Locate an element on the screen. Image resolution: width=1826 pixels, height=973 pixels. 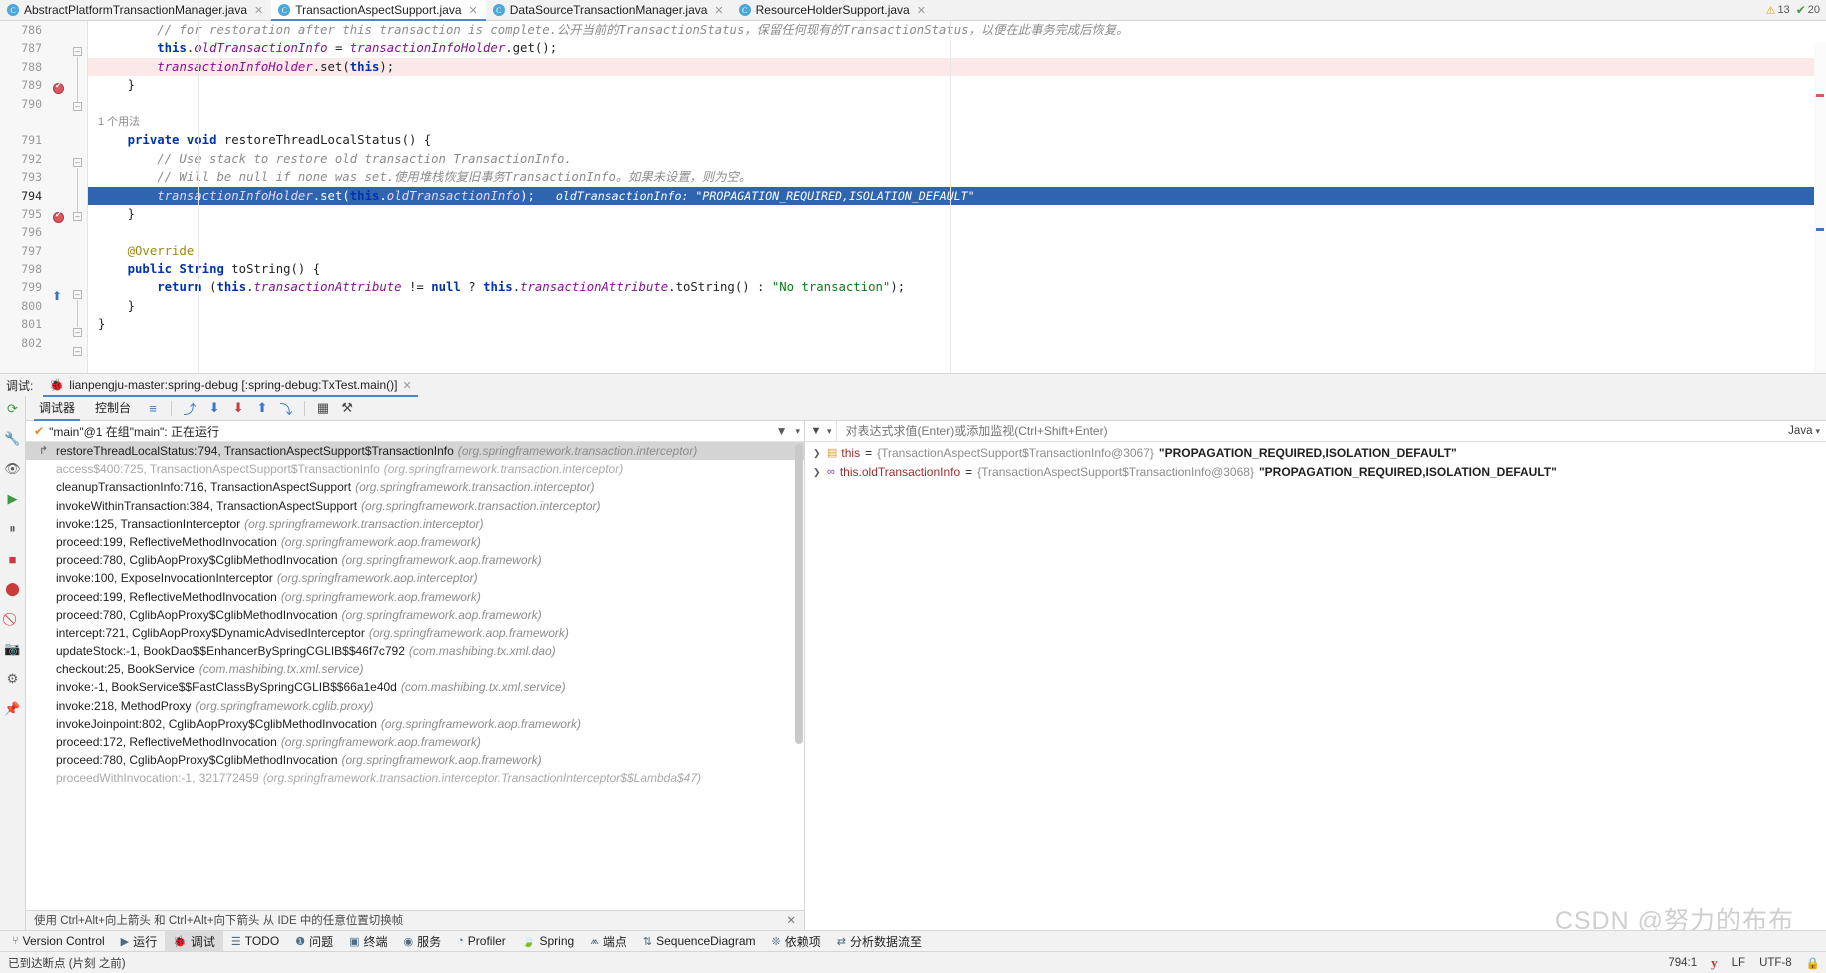
ok-count: ✔ 20 is located at coordinates (1808, 10).